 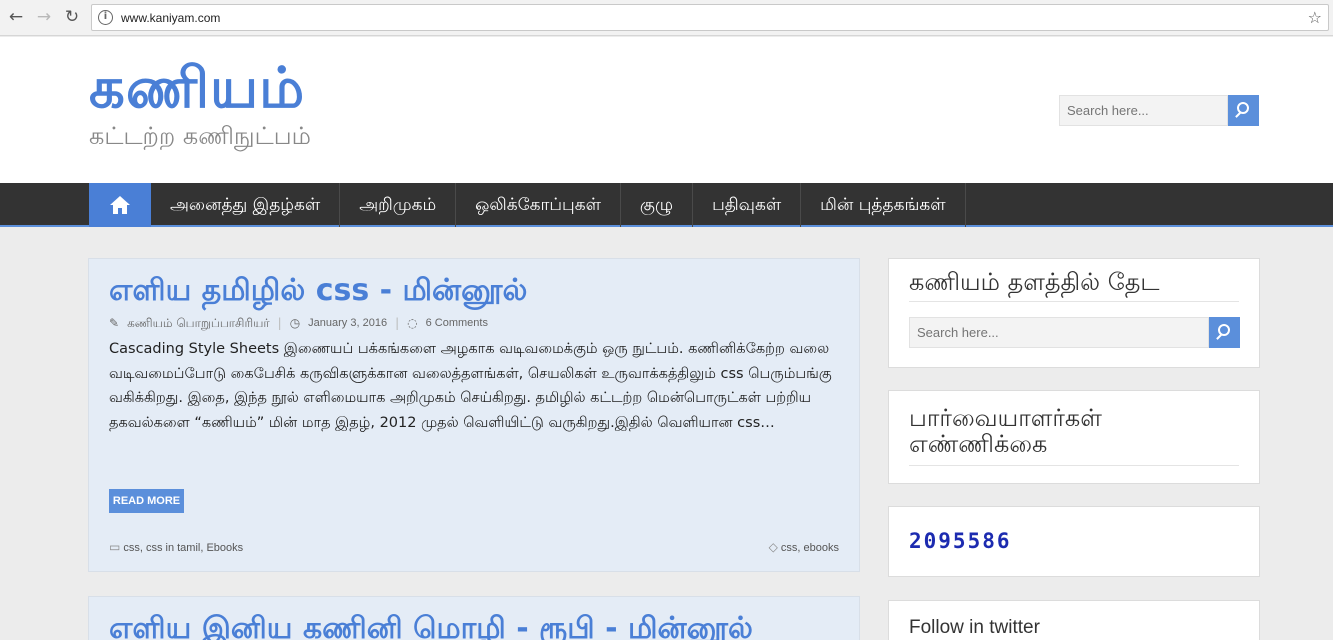 What do you see at coordinates (1224, 332) in the screenshot?
I see `sidebar-search-button` at bounding box center [1224, 332].